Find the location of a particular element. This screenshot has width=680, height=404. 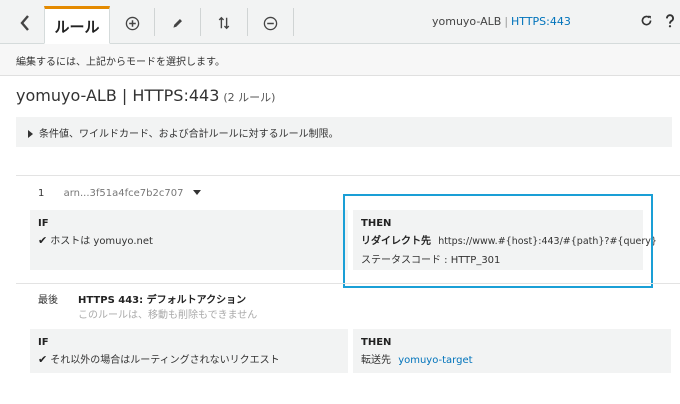

listener-link: HTTPS:443 is located at coordinates (541, 21).